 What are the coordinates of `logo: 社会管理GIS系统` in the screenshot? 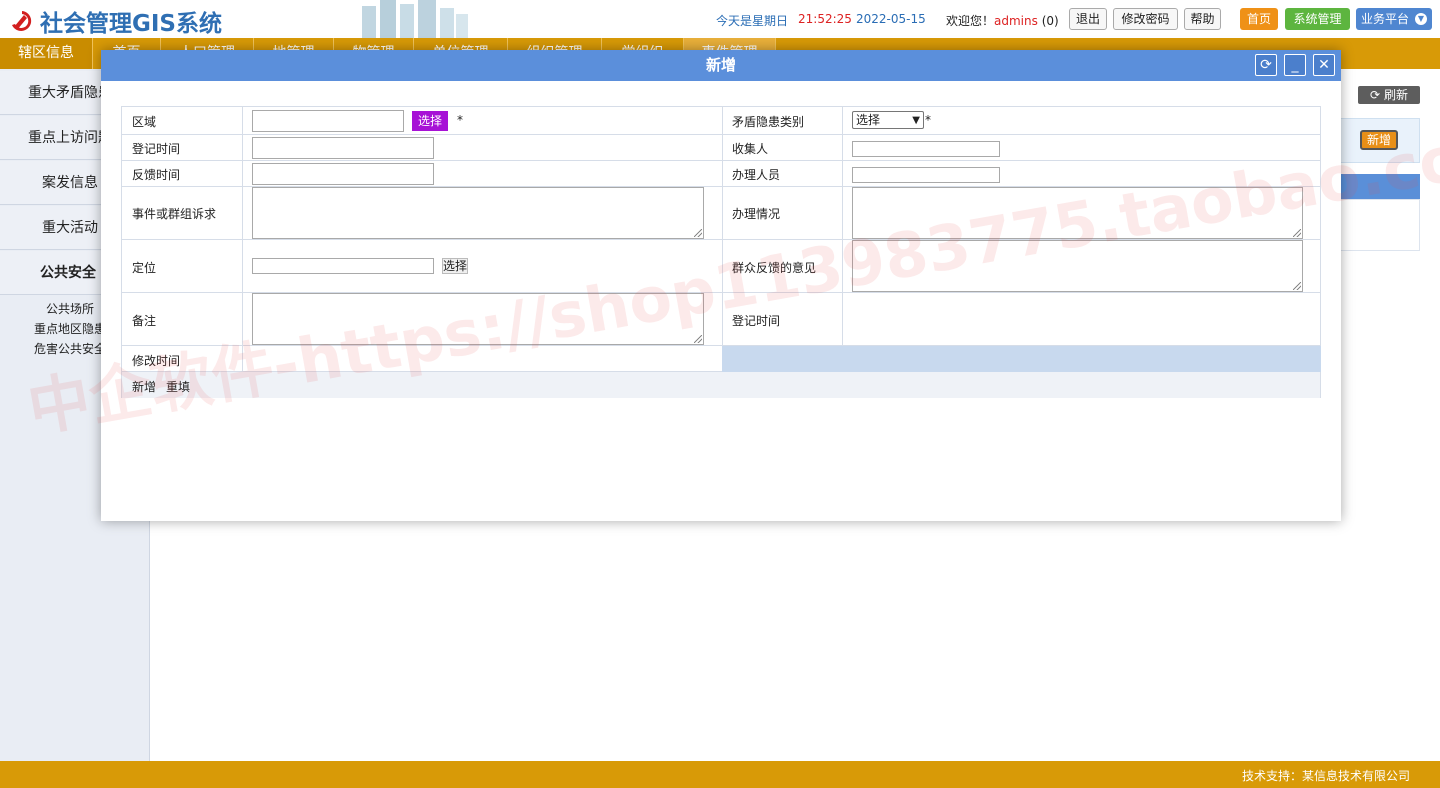 It's located at (115, 21).